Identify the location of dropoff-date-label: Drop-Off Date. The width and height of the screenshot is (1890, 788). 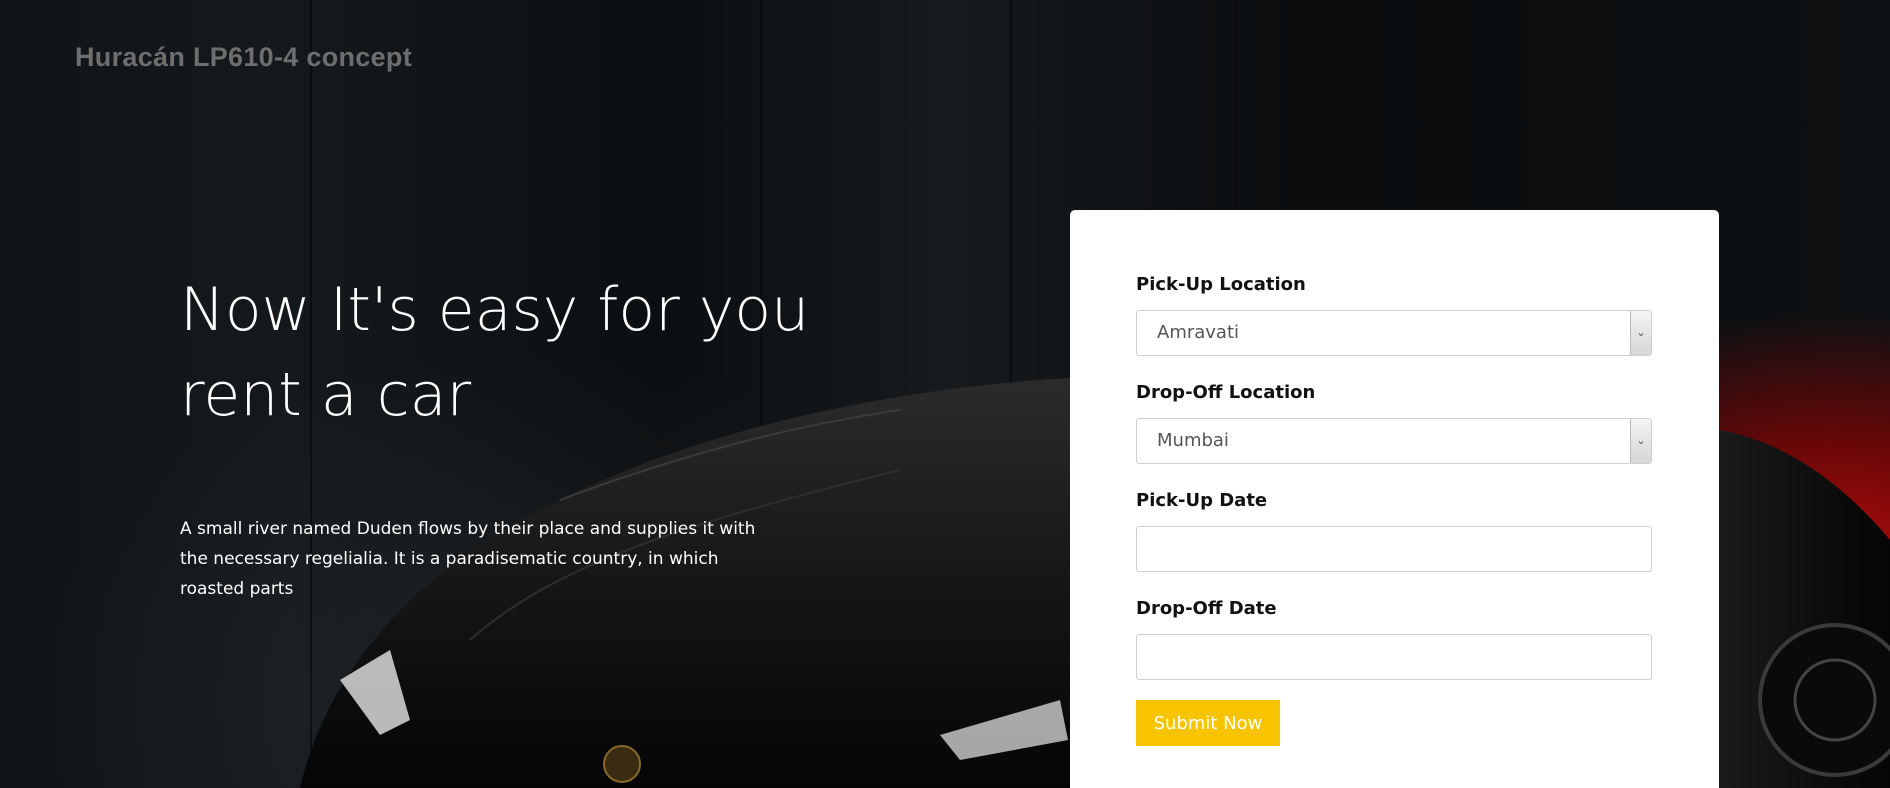
(1206, 608).